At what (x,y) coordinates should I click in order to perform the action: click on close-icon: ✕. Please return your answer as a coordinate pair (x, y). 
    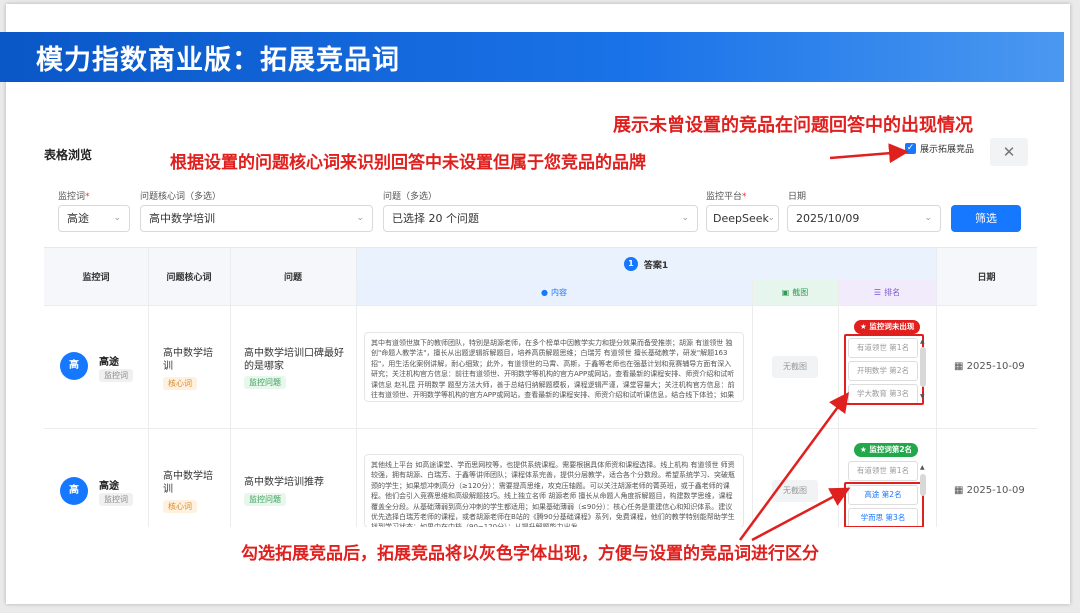
    Looking at the image, I should click on (1009, 152).